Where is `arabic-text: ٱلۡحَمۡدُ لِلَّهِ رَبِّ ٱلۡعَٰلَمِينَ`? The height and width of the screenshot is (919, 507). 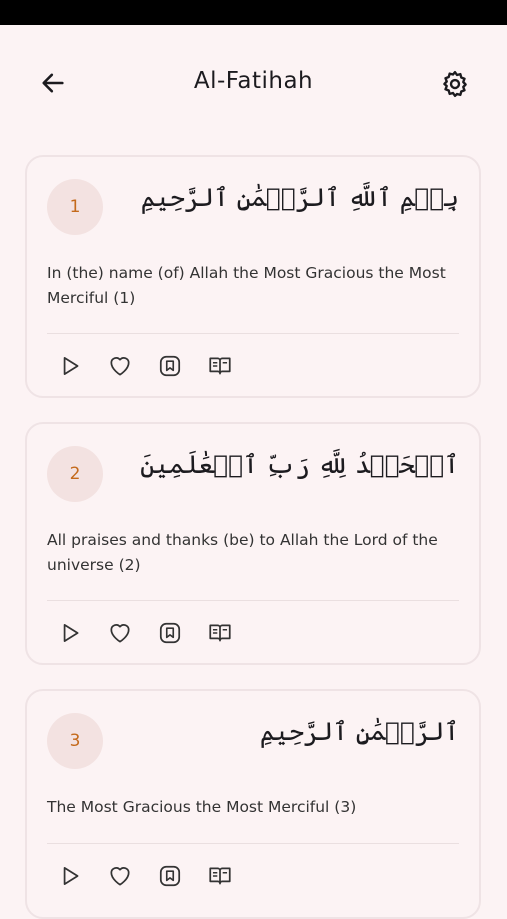 arabic-text: ٱلۡحَمۡدُ لِلَّهِ رَبِّ ٱلۡعَٰلَمِينَ is located at coordinates (299, 464).